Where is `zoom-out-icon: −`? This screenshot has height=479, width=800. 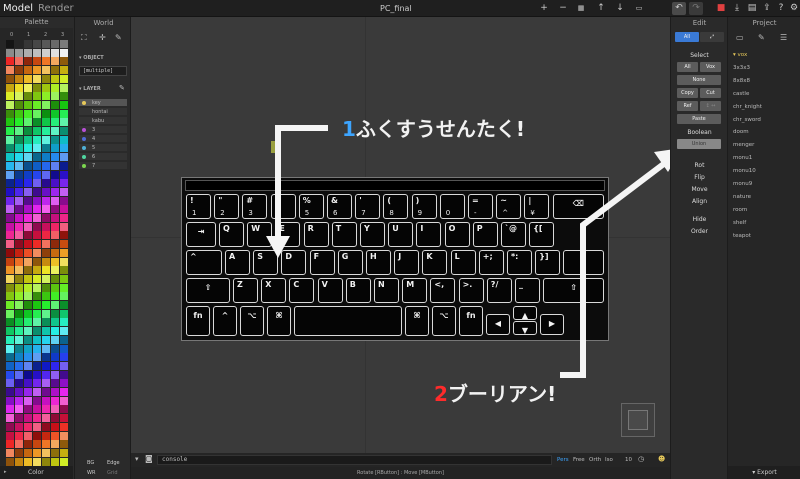 zoom-out-icon: − is located at coordinates (563, 8).